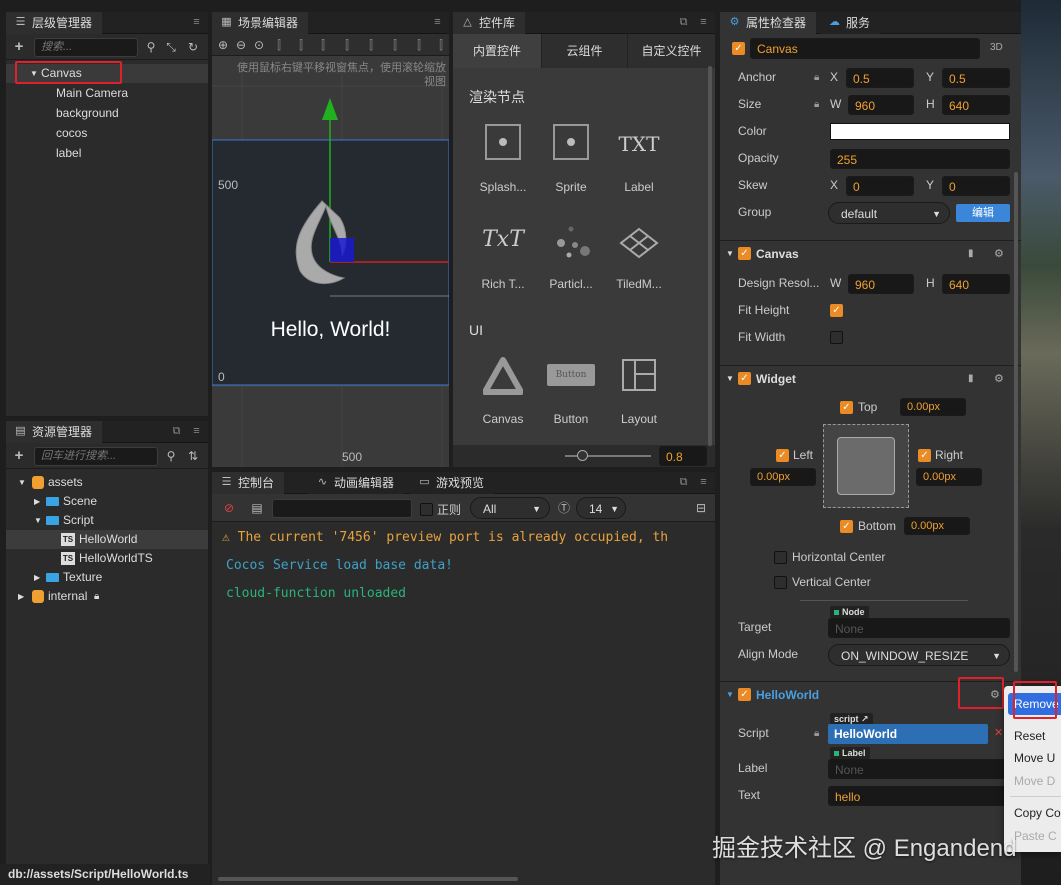 This screenshot has width=1061, height=885. Describe the element at coordinates (703, 22) in the screenshot. I see `widget-menu-icon: ≡` at that location.